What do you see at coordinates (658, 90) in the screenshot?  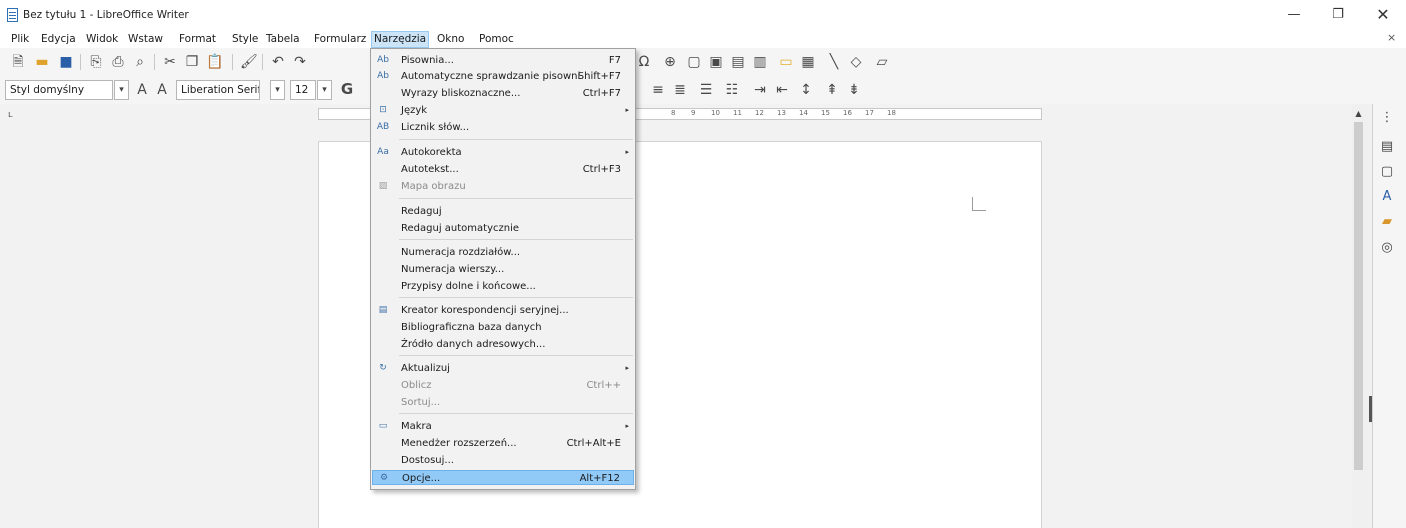 I see `align-right-icon: ≡` at bounding box center [658, 90].